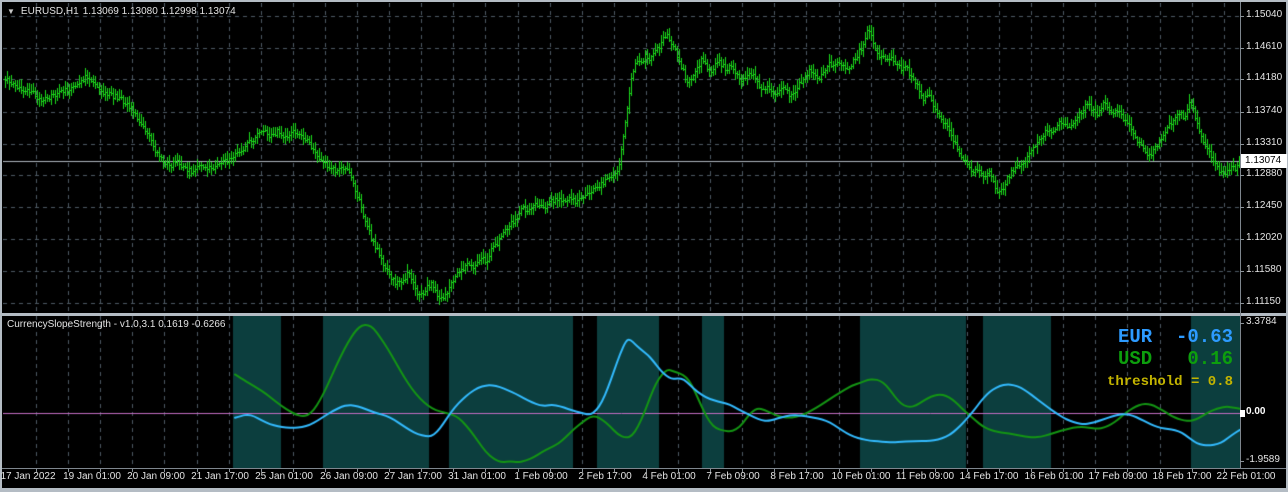 Image resolution: width=1288 pixels, height=492 pixels. I want to click on ohlc-values: 1.13069 1.13080 1.12998 1.13074, so click(159, 11).